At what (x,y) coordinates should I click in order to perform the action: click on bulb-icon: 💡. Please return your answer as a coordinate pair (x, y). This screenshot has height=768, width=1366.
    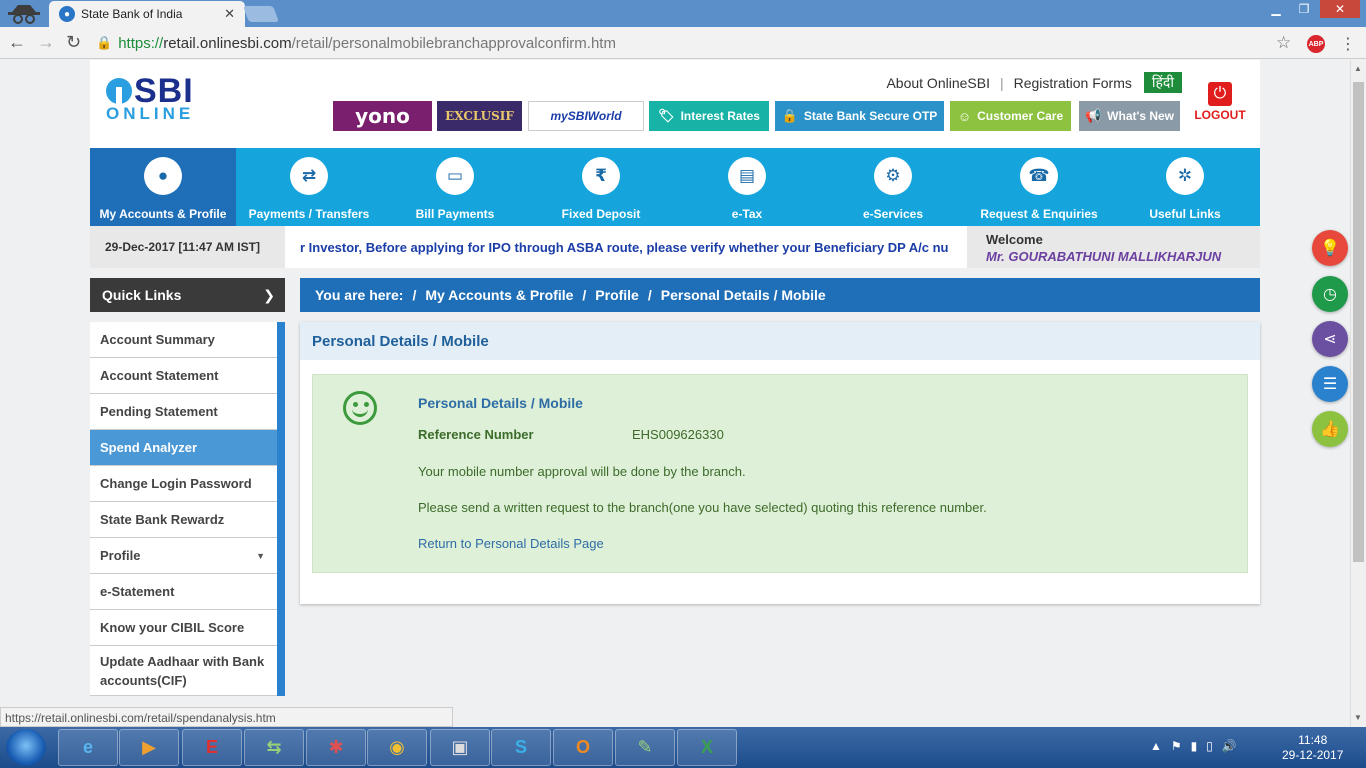
    Looking at the image, I should click on (1330, 248).